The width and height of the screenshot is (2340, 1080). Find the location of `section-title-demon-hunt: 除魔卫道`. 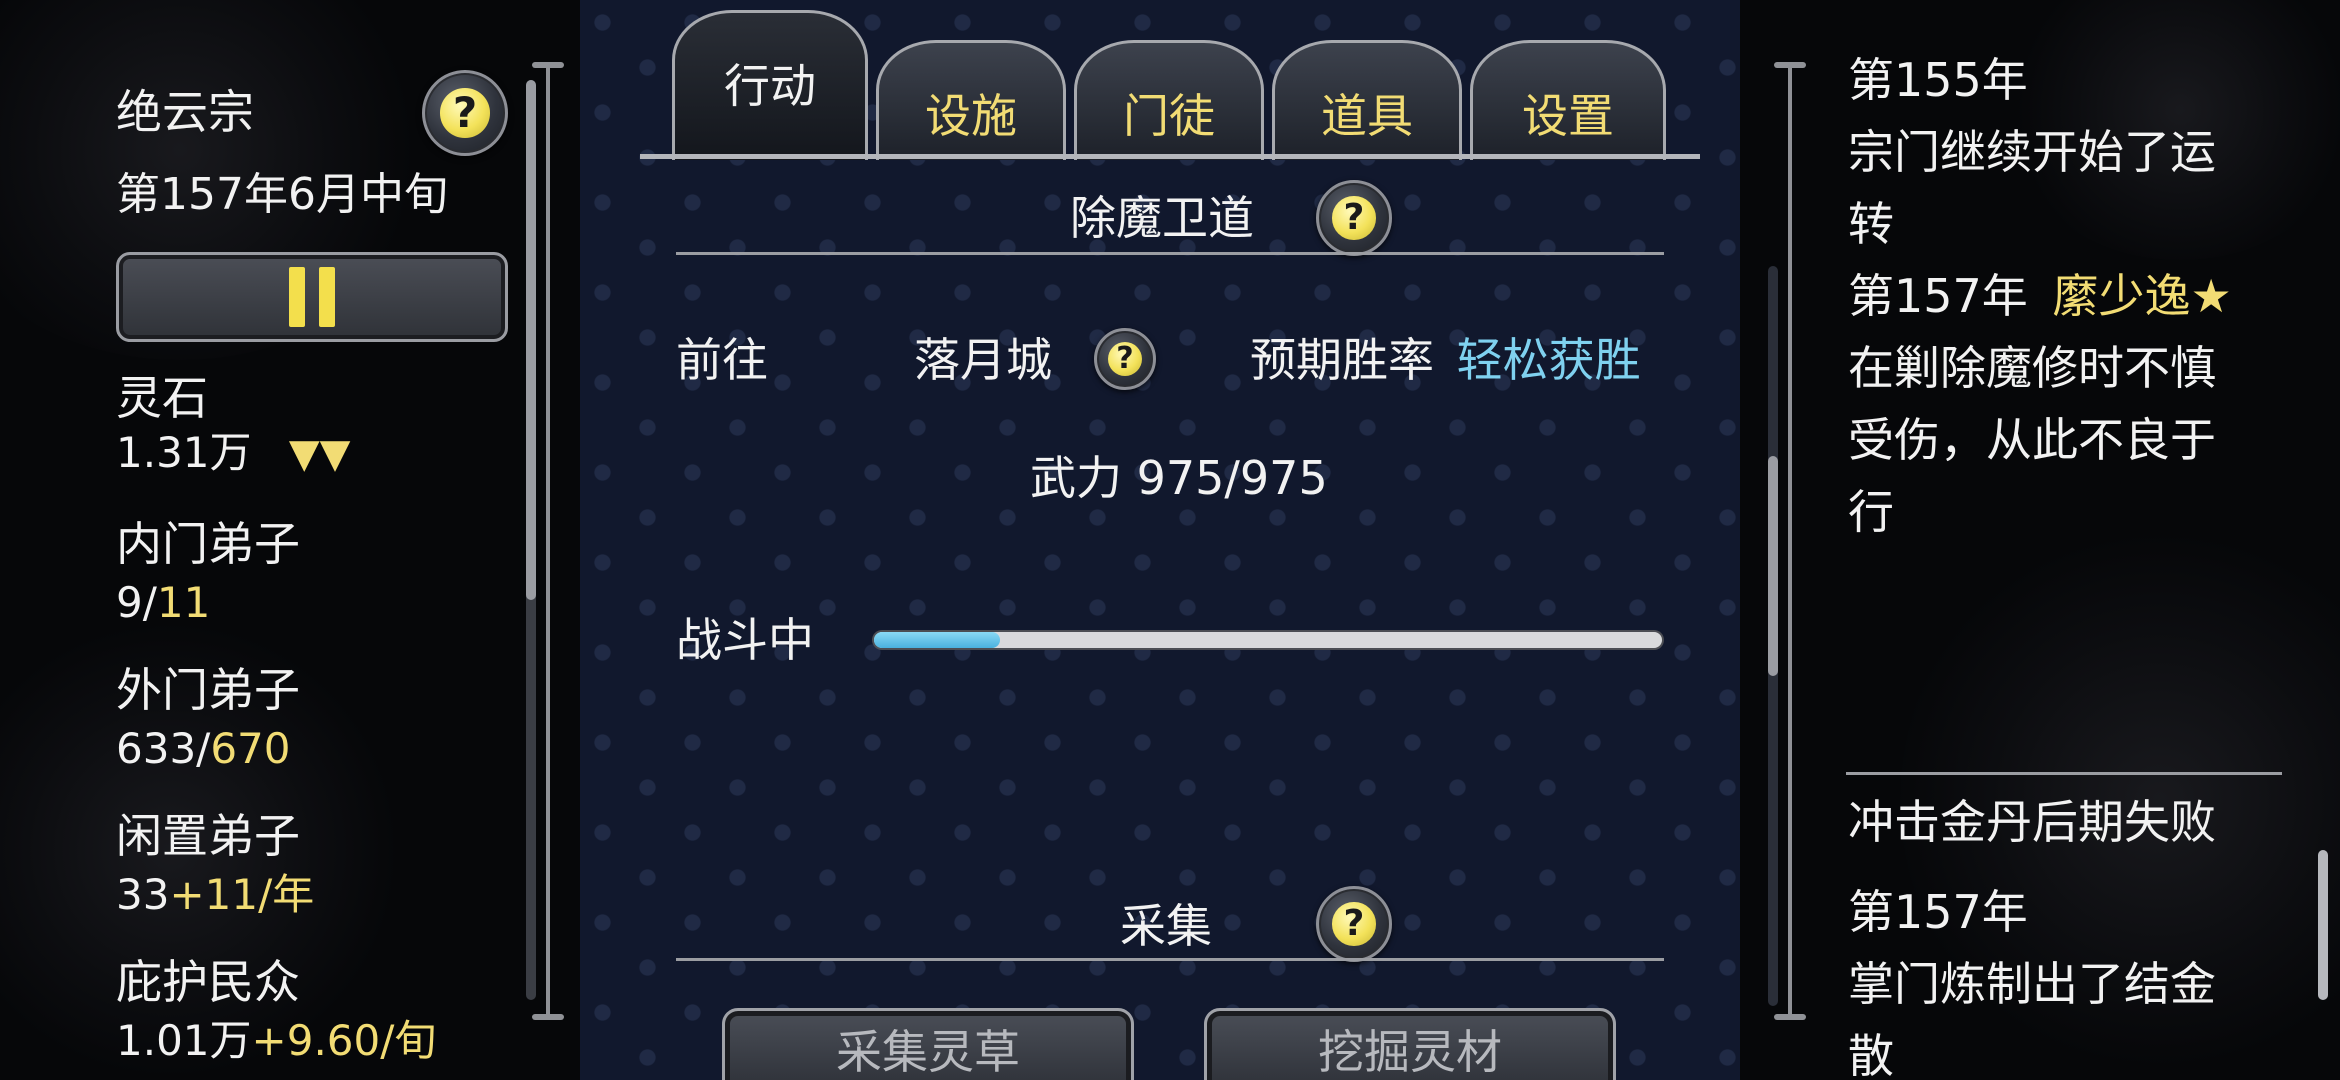

section-title-demon-hunt: 除魔卫道 is located at coordinates (1162, 218).